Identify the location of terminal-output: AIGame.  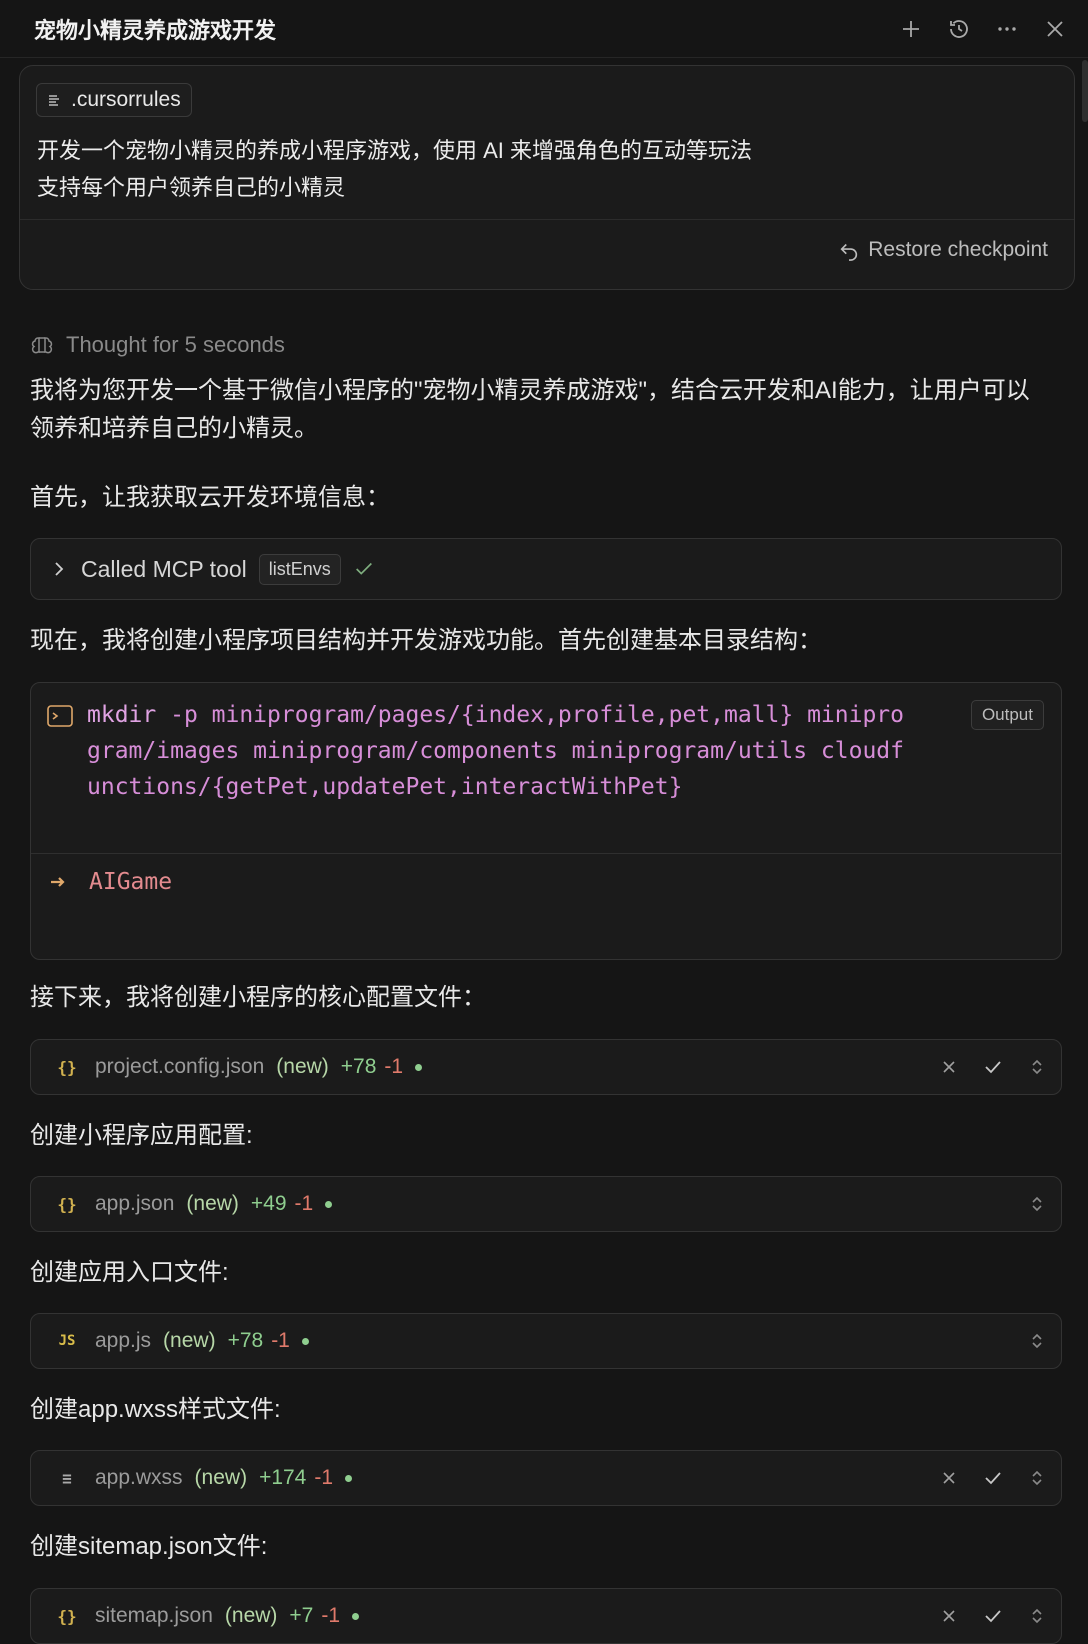
(110, 882).